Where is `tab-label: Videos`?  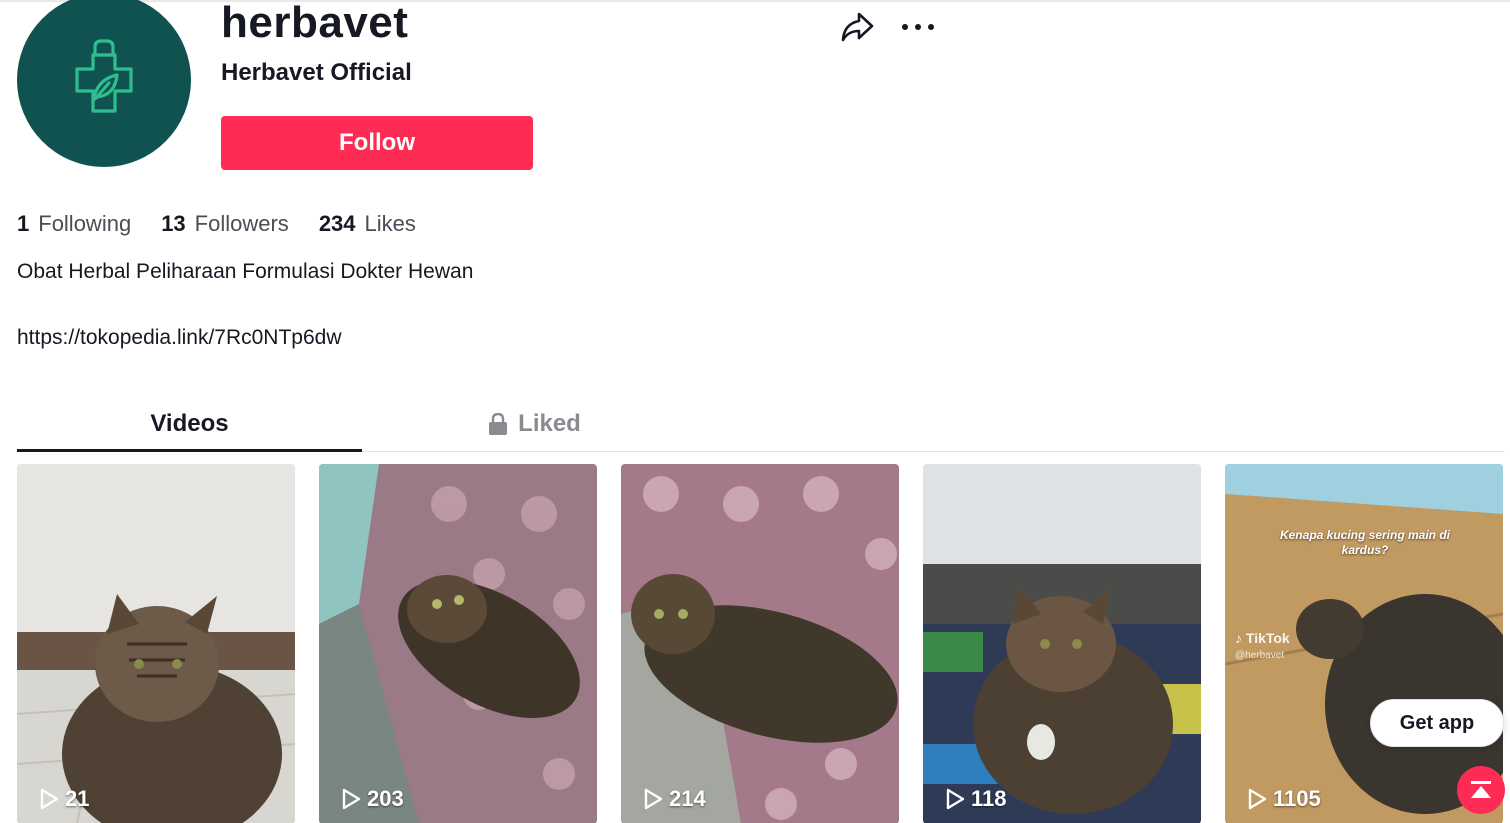
tab-label: Videos is located at coordinates (189, 423).